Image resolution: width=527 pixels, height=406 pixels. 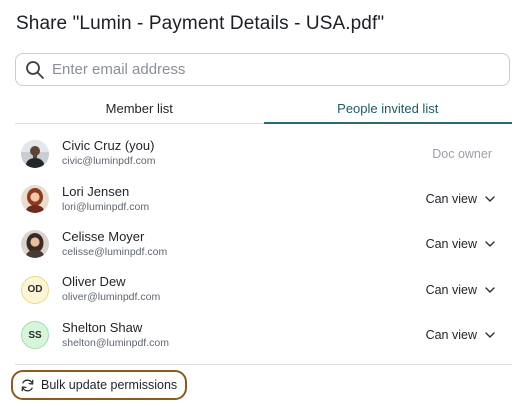 I want to click on member-name: Celisse Moyer, so click(x=103, y=236).